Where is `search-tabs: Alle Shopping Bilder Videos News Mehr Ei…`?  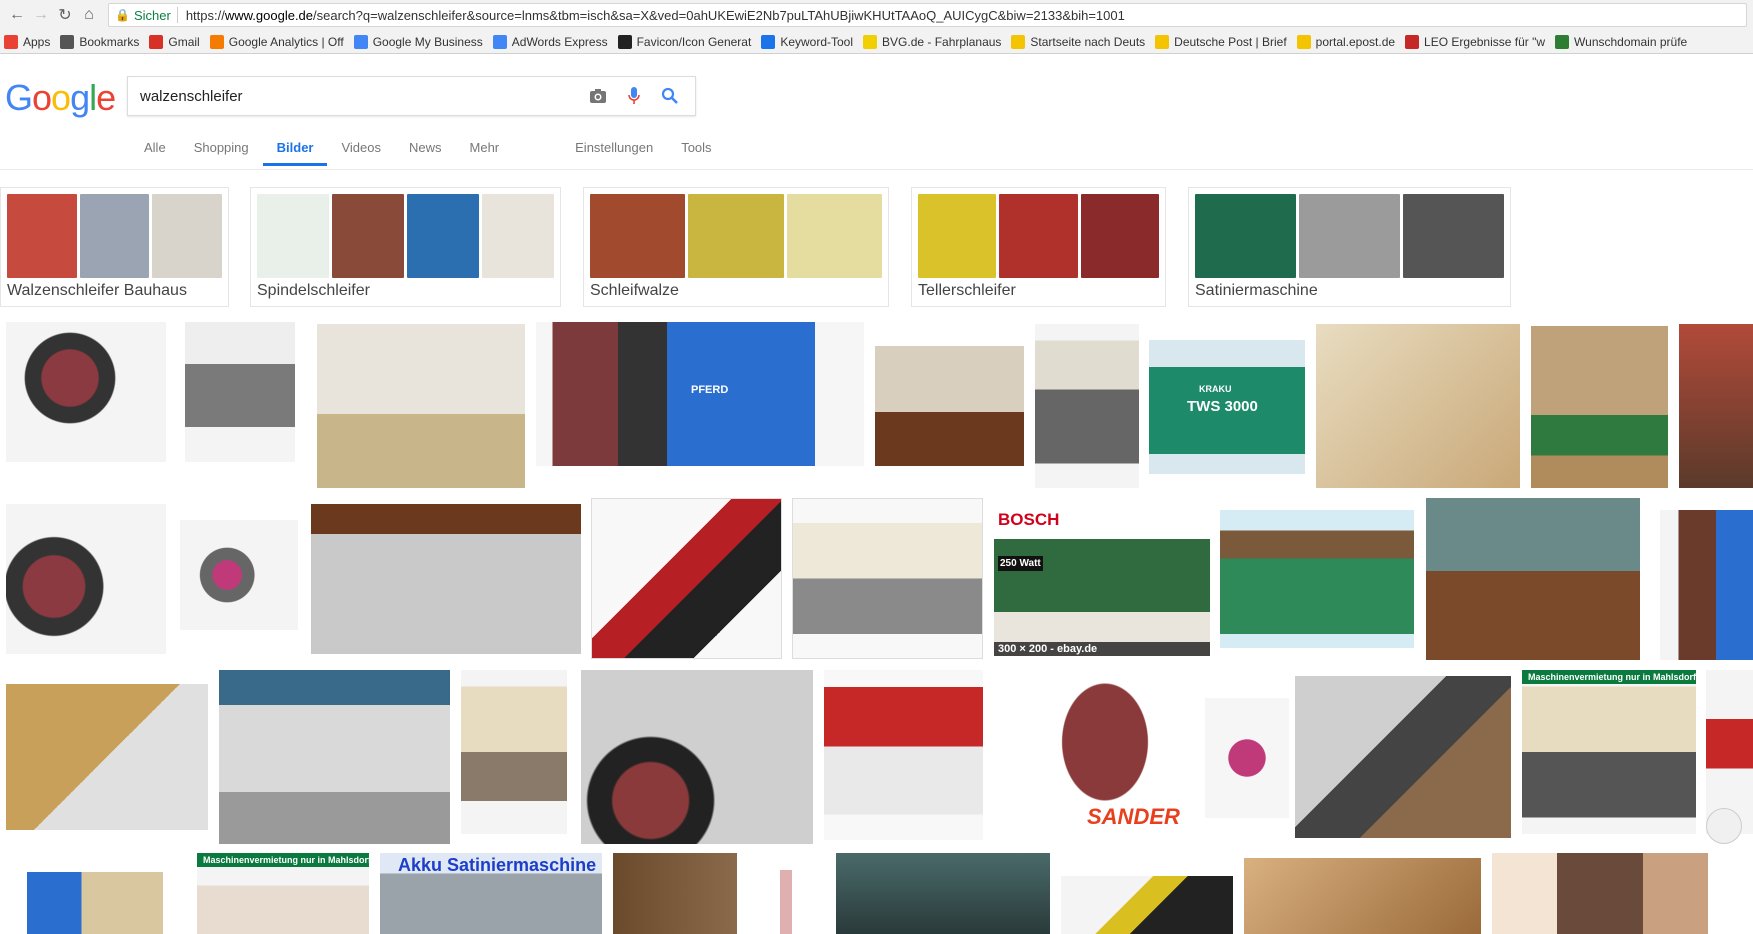
search-tabs: Alle Shopping Bilder Videos News Mehr Ei… is located at coordinates (428, 148).